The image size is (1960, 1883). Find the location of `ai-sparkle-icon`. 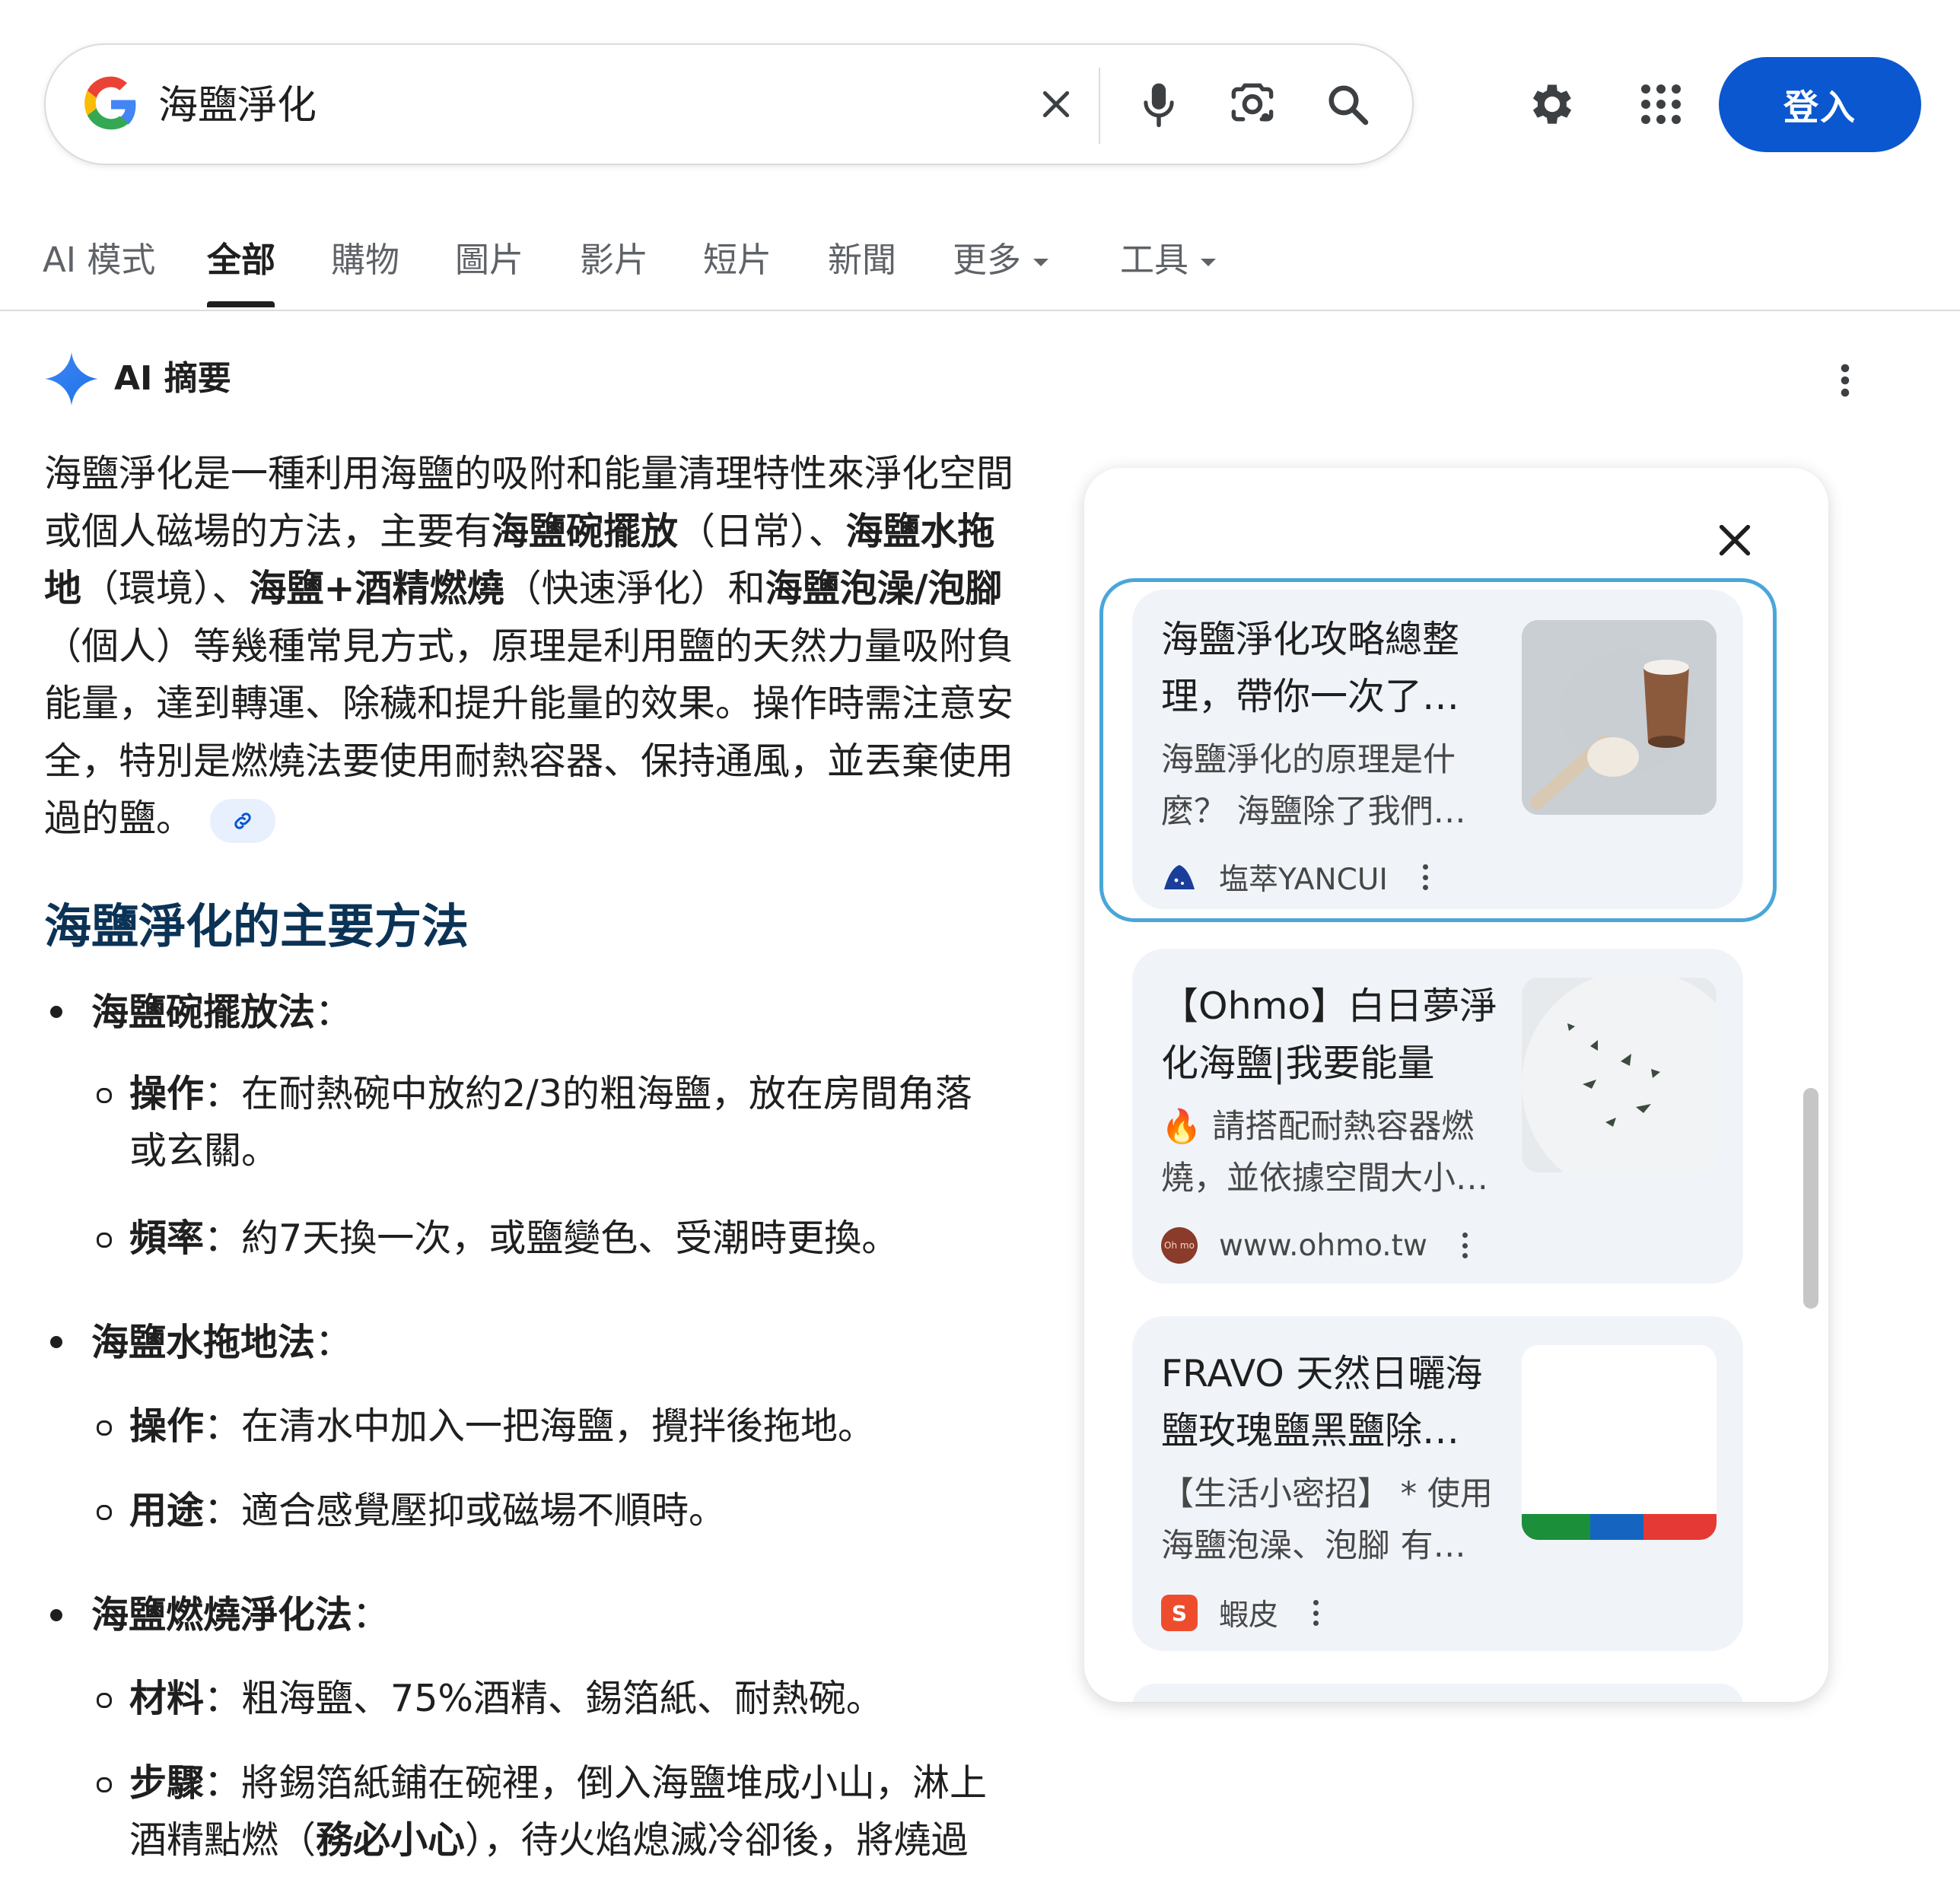

ai-sparkle-icon is located at coordinates (72, 379).